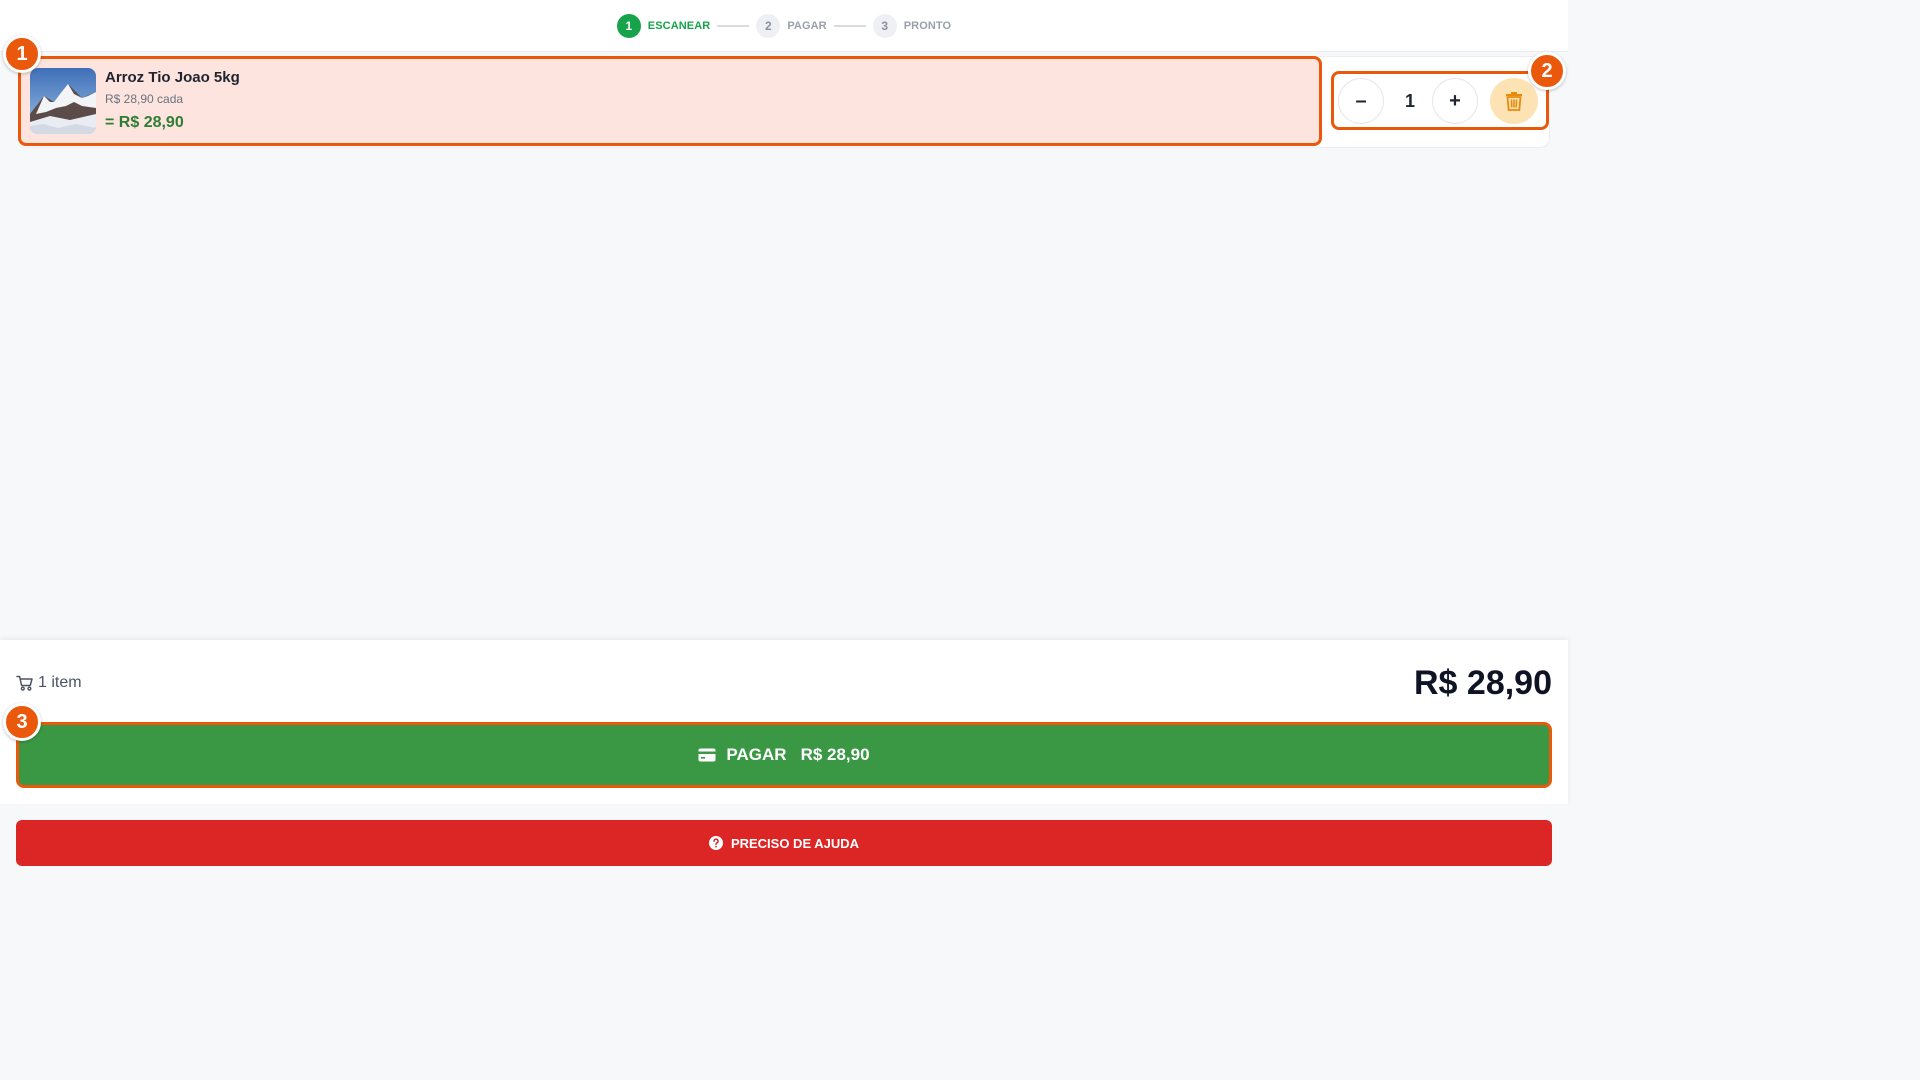 This screenshot has width=1920, height=1080. I want to click on help-button-label: PRECISO DE AJUDA, so click(795, 843).